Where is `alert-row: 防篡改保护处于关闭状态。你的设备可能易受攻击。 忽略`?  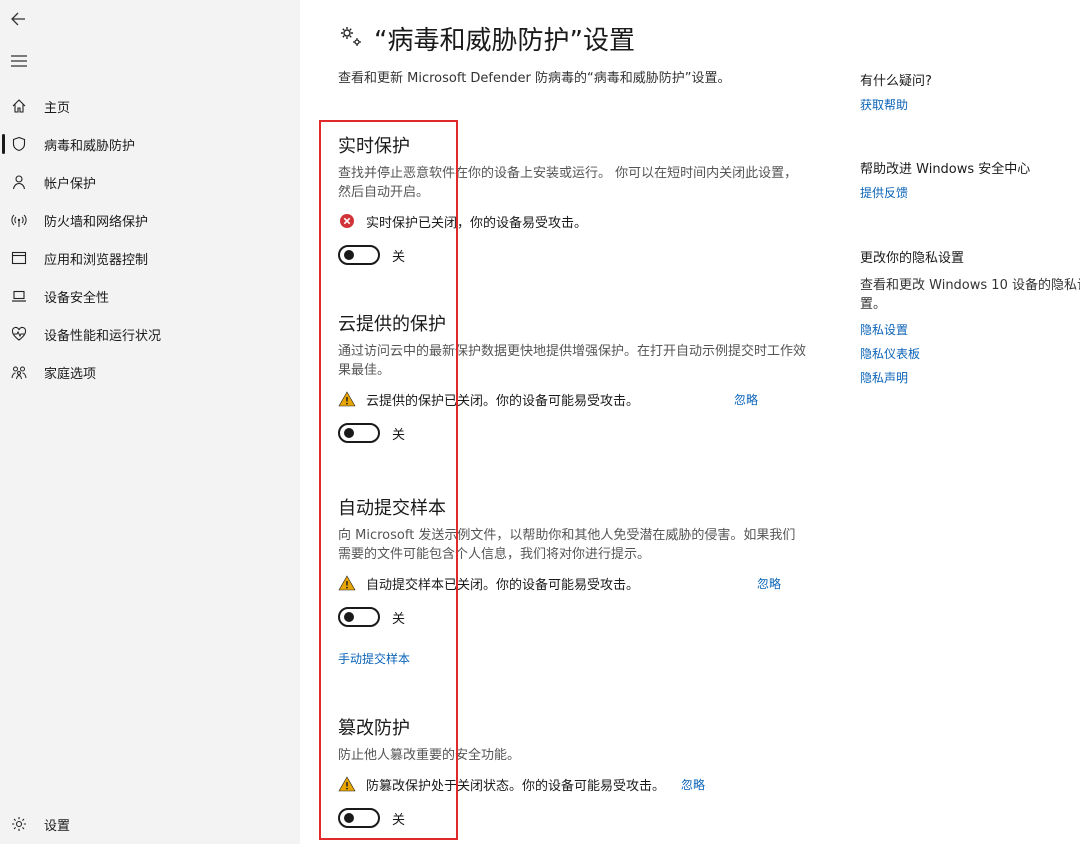
alert-row: 防篡改保护处于关闭状态。你的设备可能易受攻击。 忽略 is located at coordinates (573, 784).